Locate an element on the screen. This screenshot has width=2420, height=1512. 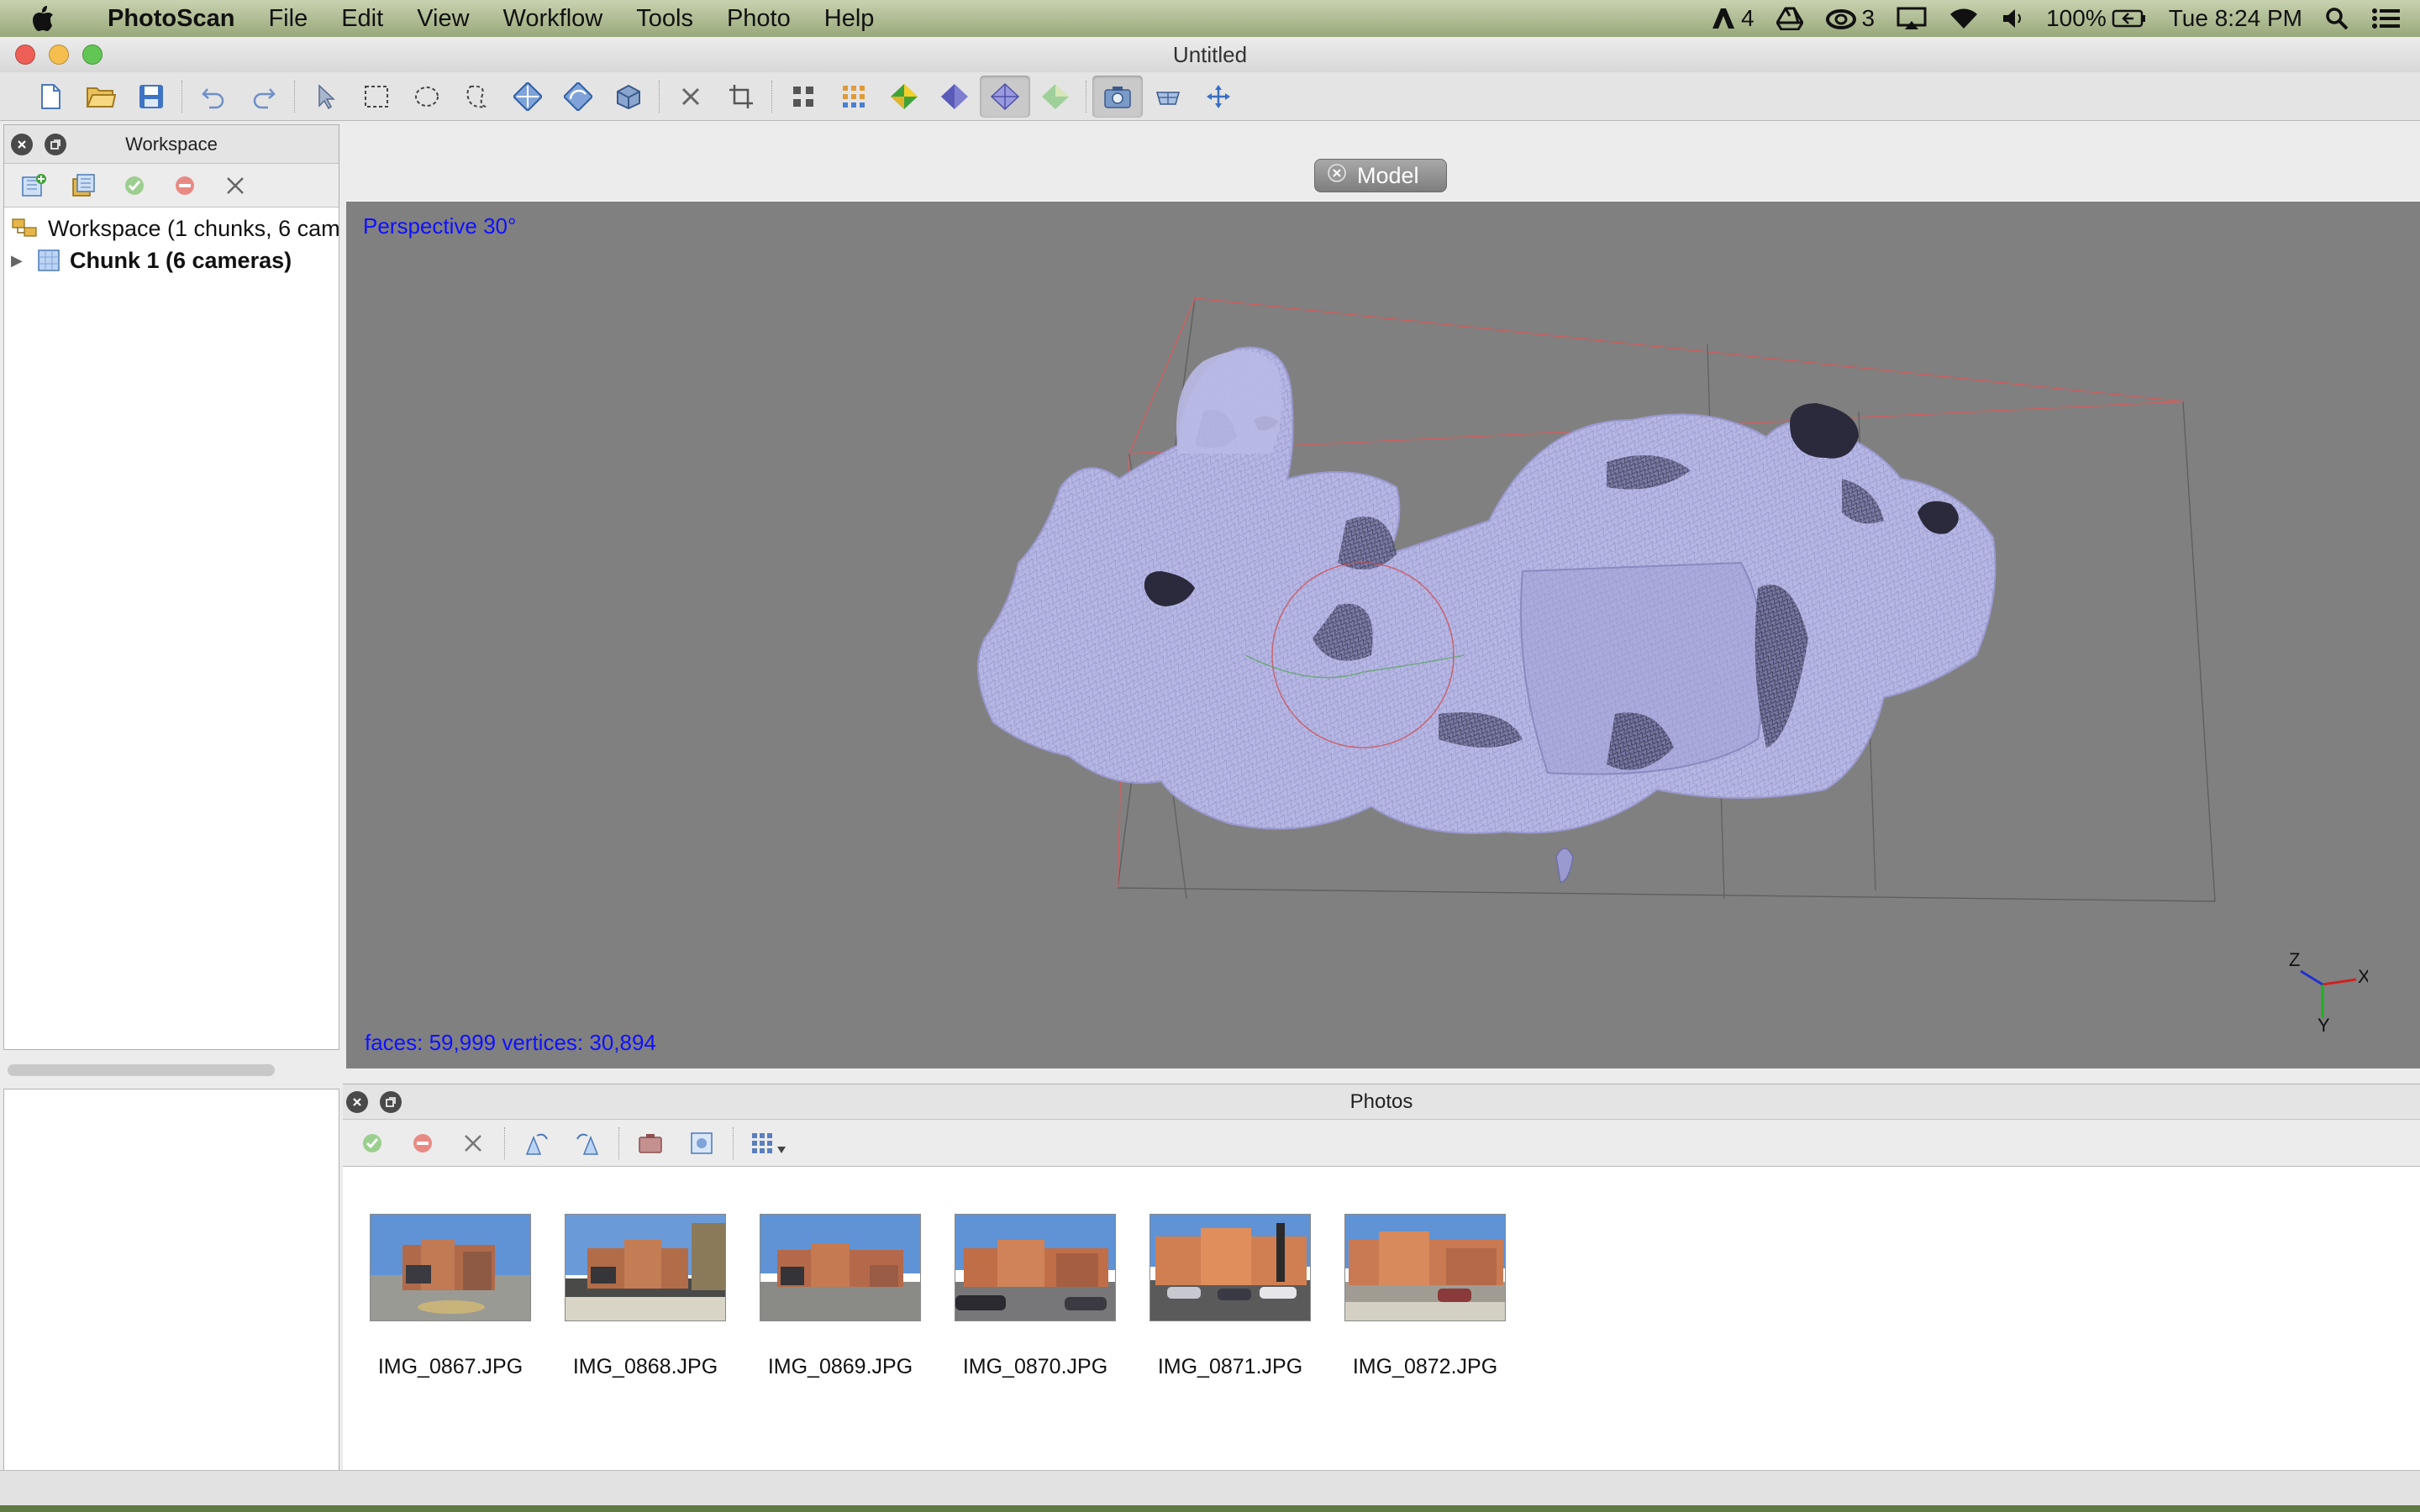
photo-thumbnail: IMG_0871.JPG is located at coordinates (1230, 1296).